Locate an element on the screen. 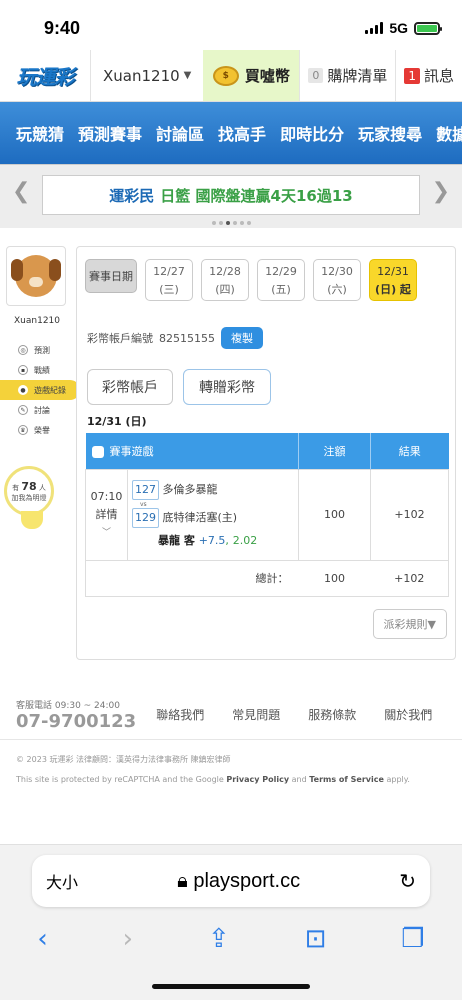 The width and height of the screenshot is (462, 1000). sidebar-item-label: 討論 is located at coordinates (42, 410).